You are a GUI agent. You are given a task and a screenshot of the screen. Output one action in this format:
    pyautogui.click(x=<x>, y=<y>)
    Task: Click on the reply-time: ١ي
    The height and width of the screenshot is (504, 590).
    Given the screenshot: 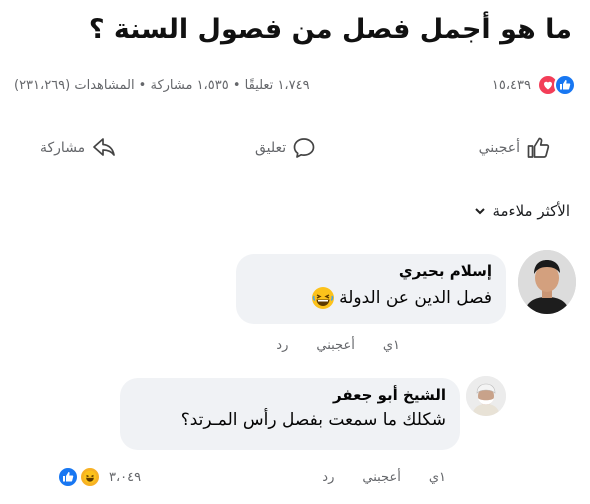 What is the action you would take?
    pyautogui.click(x=437, y=477)
    